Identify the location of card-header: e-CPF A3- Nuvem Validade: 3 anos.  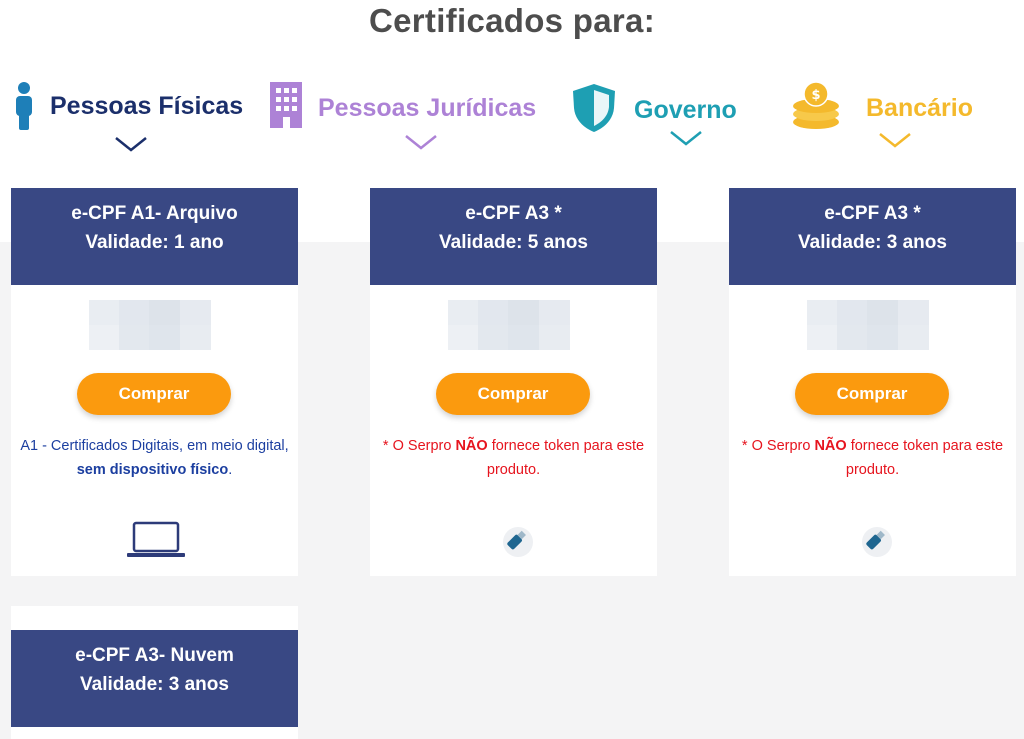
(154, 678).